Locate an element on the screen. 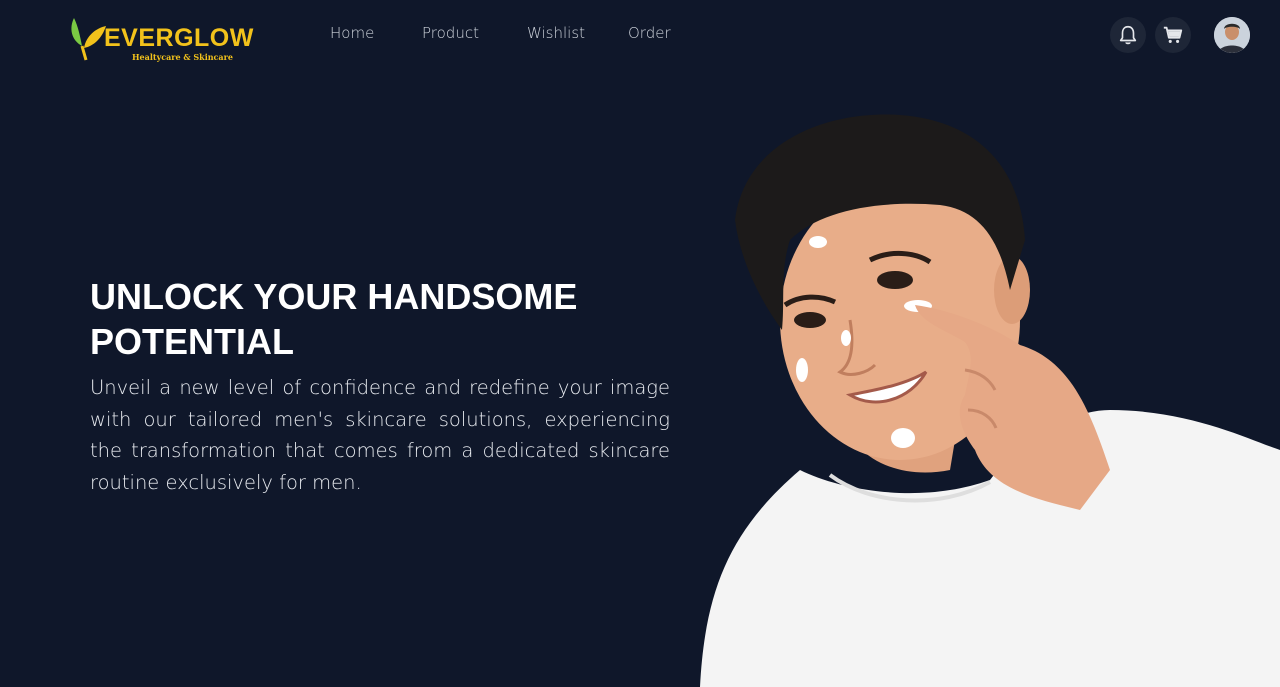  bell-icon is located at coordinates (1128, 35).